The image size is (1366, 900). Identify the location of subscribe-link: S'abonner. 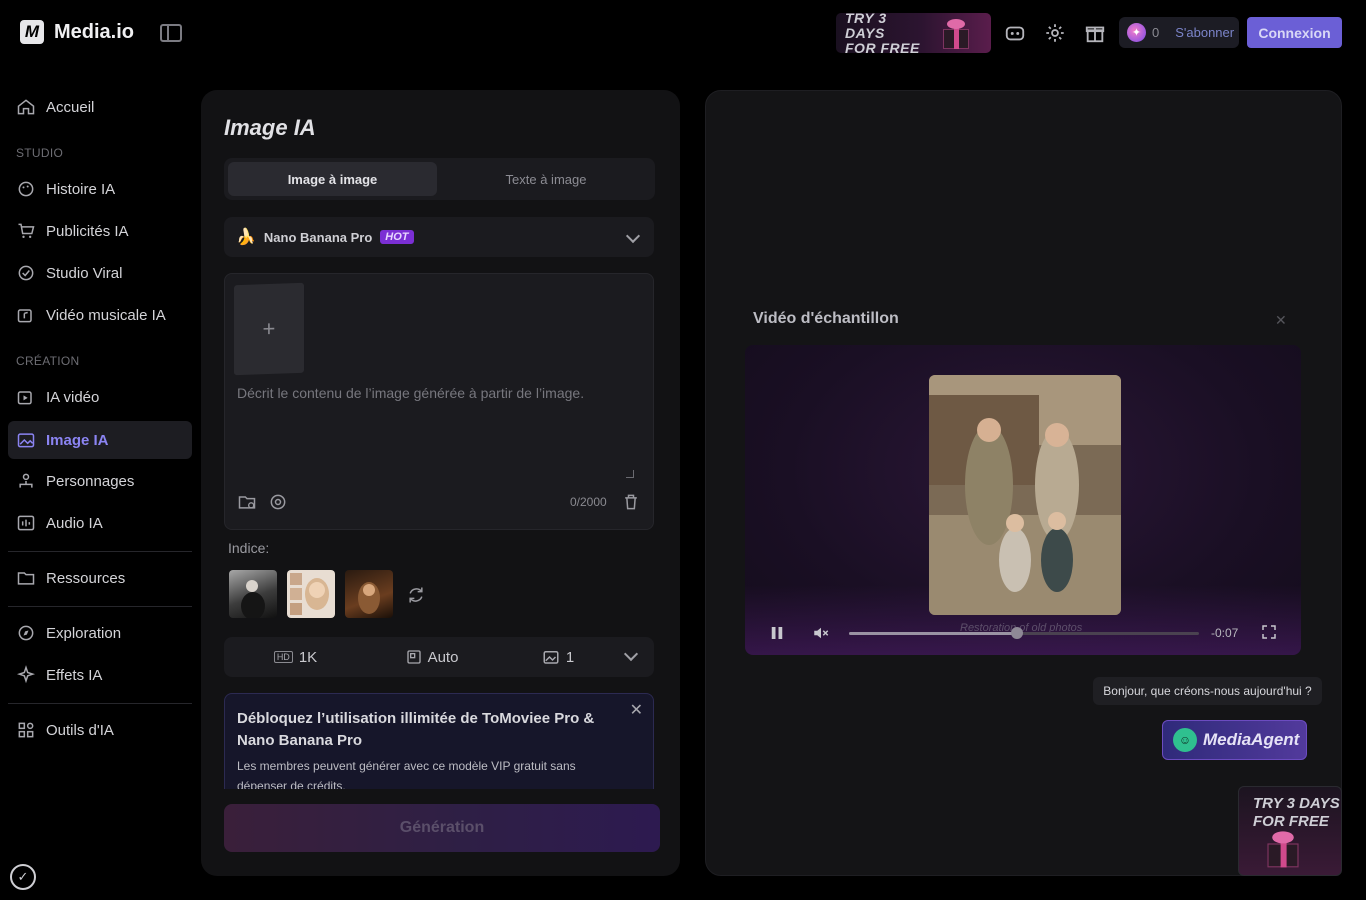
(1204, 32).